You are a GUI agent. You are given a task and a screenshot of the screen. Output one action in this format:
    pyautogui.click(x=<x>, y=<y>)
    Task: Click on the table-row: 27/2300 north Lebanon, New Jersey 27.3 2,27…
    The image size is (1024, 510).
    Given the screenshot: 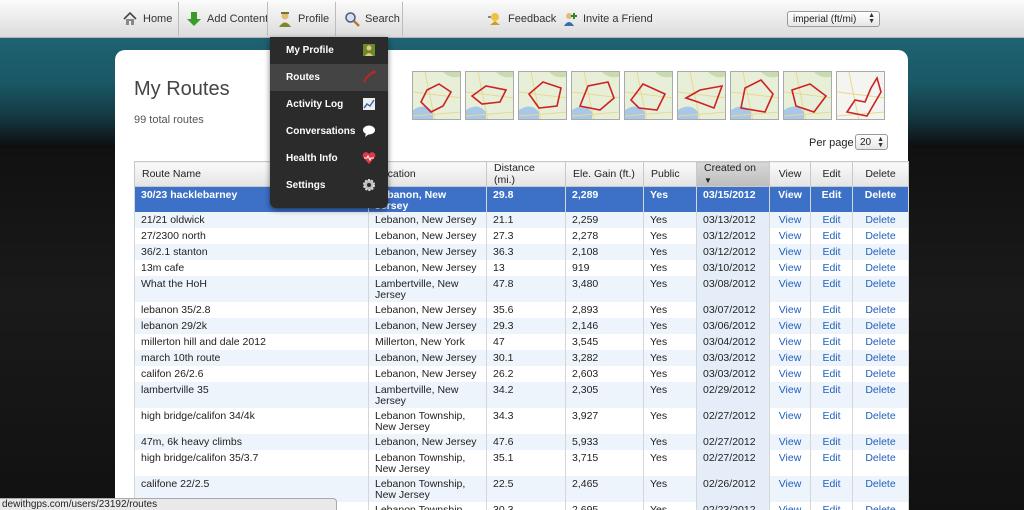 What is the action you would take?
    pyautogui.click(x=521, y=236)
    